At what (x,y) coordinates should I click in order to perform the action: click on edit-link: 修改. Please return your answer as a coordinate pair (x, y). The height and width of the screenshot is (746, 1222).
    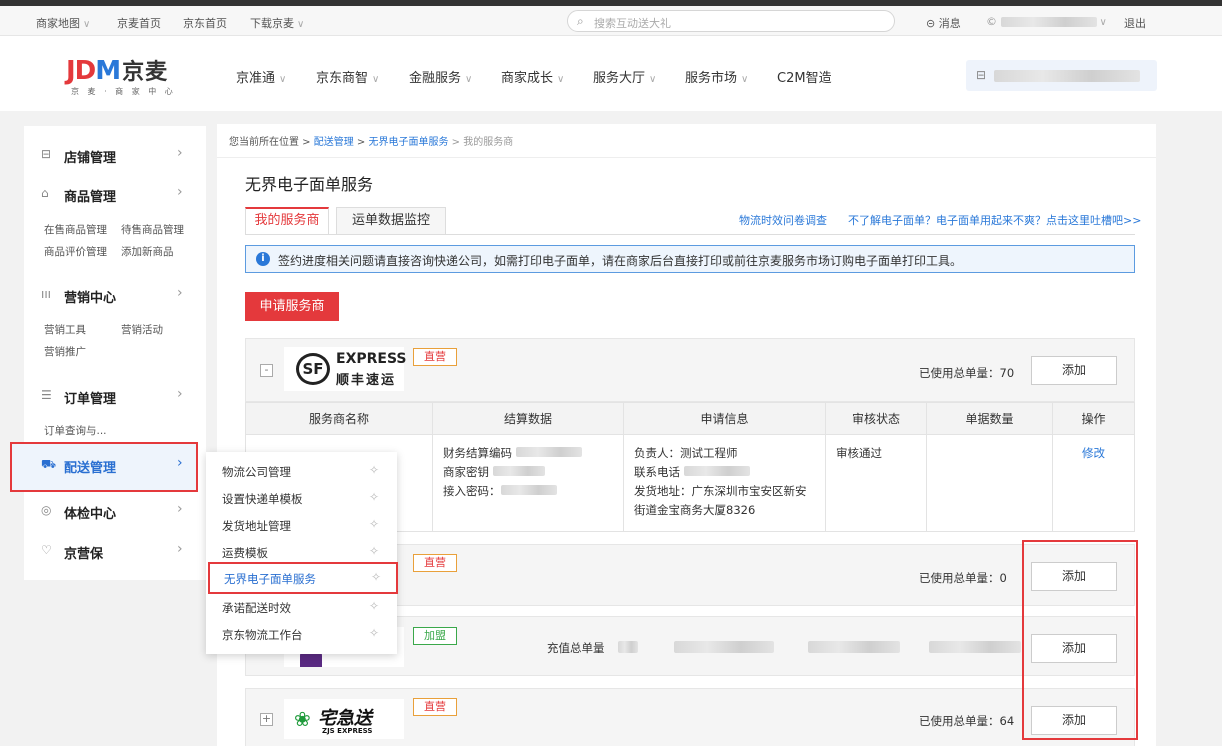
    Looking at the image, I should click on (1093, 453).